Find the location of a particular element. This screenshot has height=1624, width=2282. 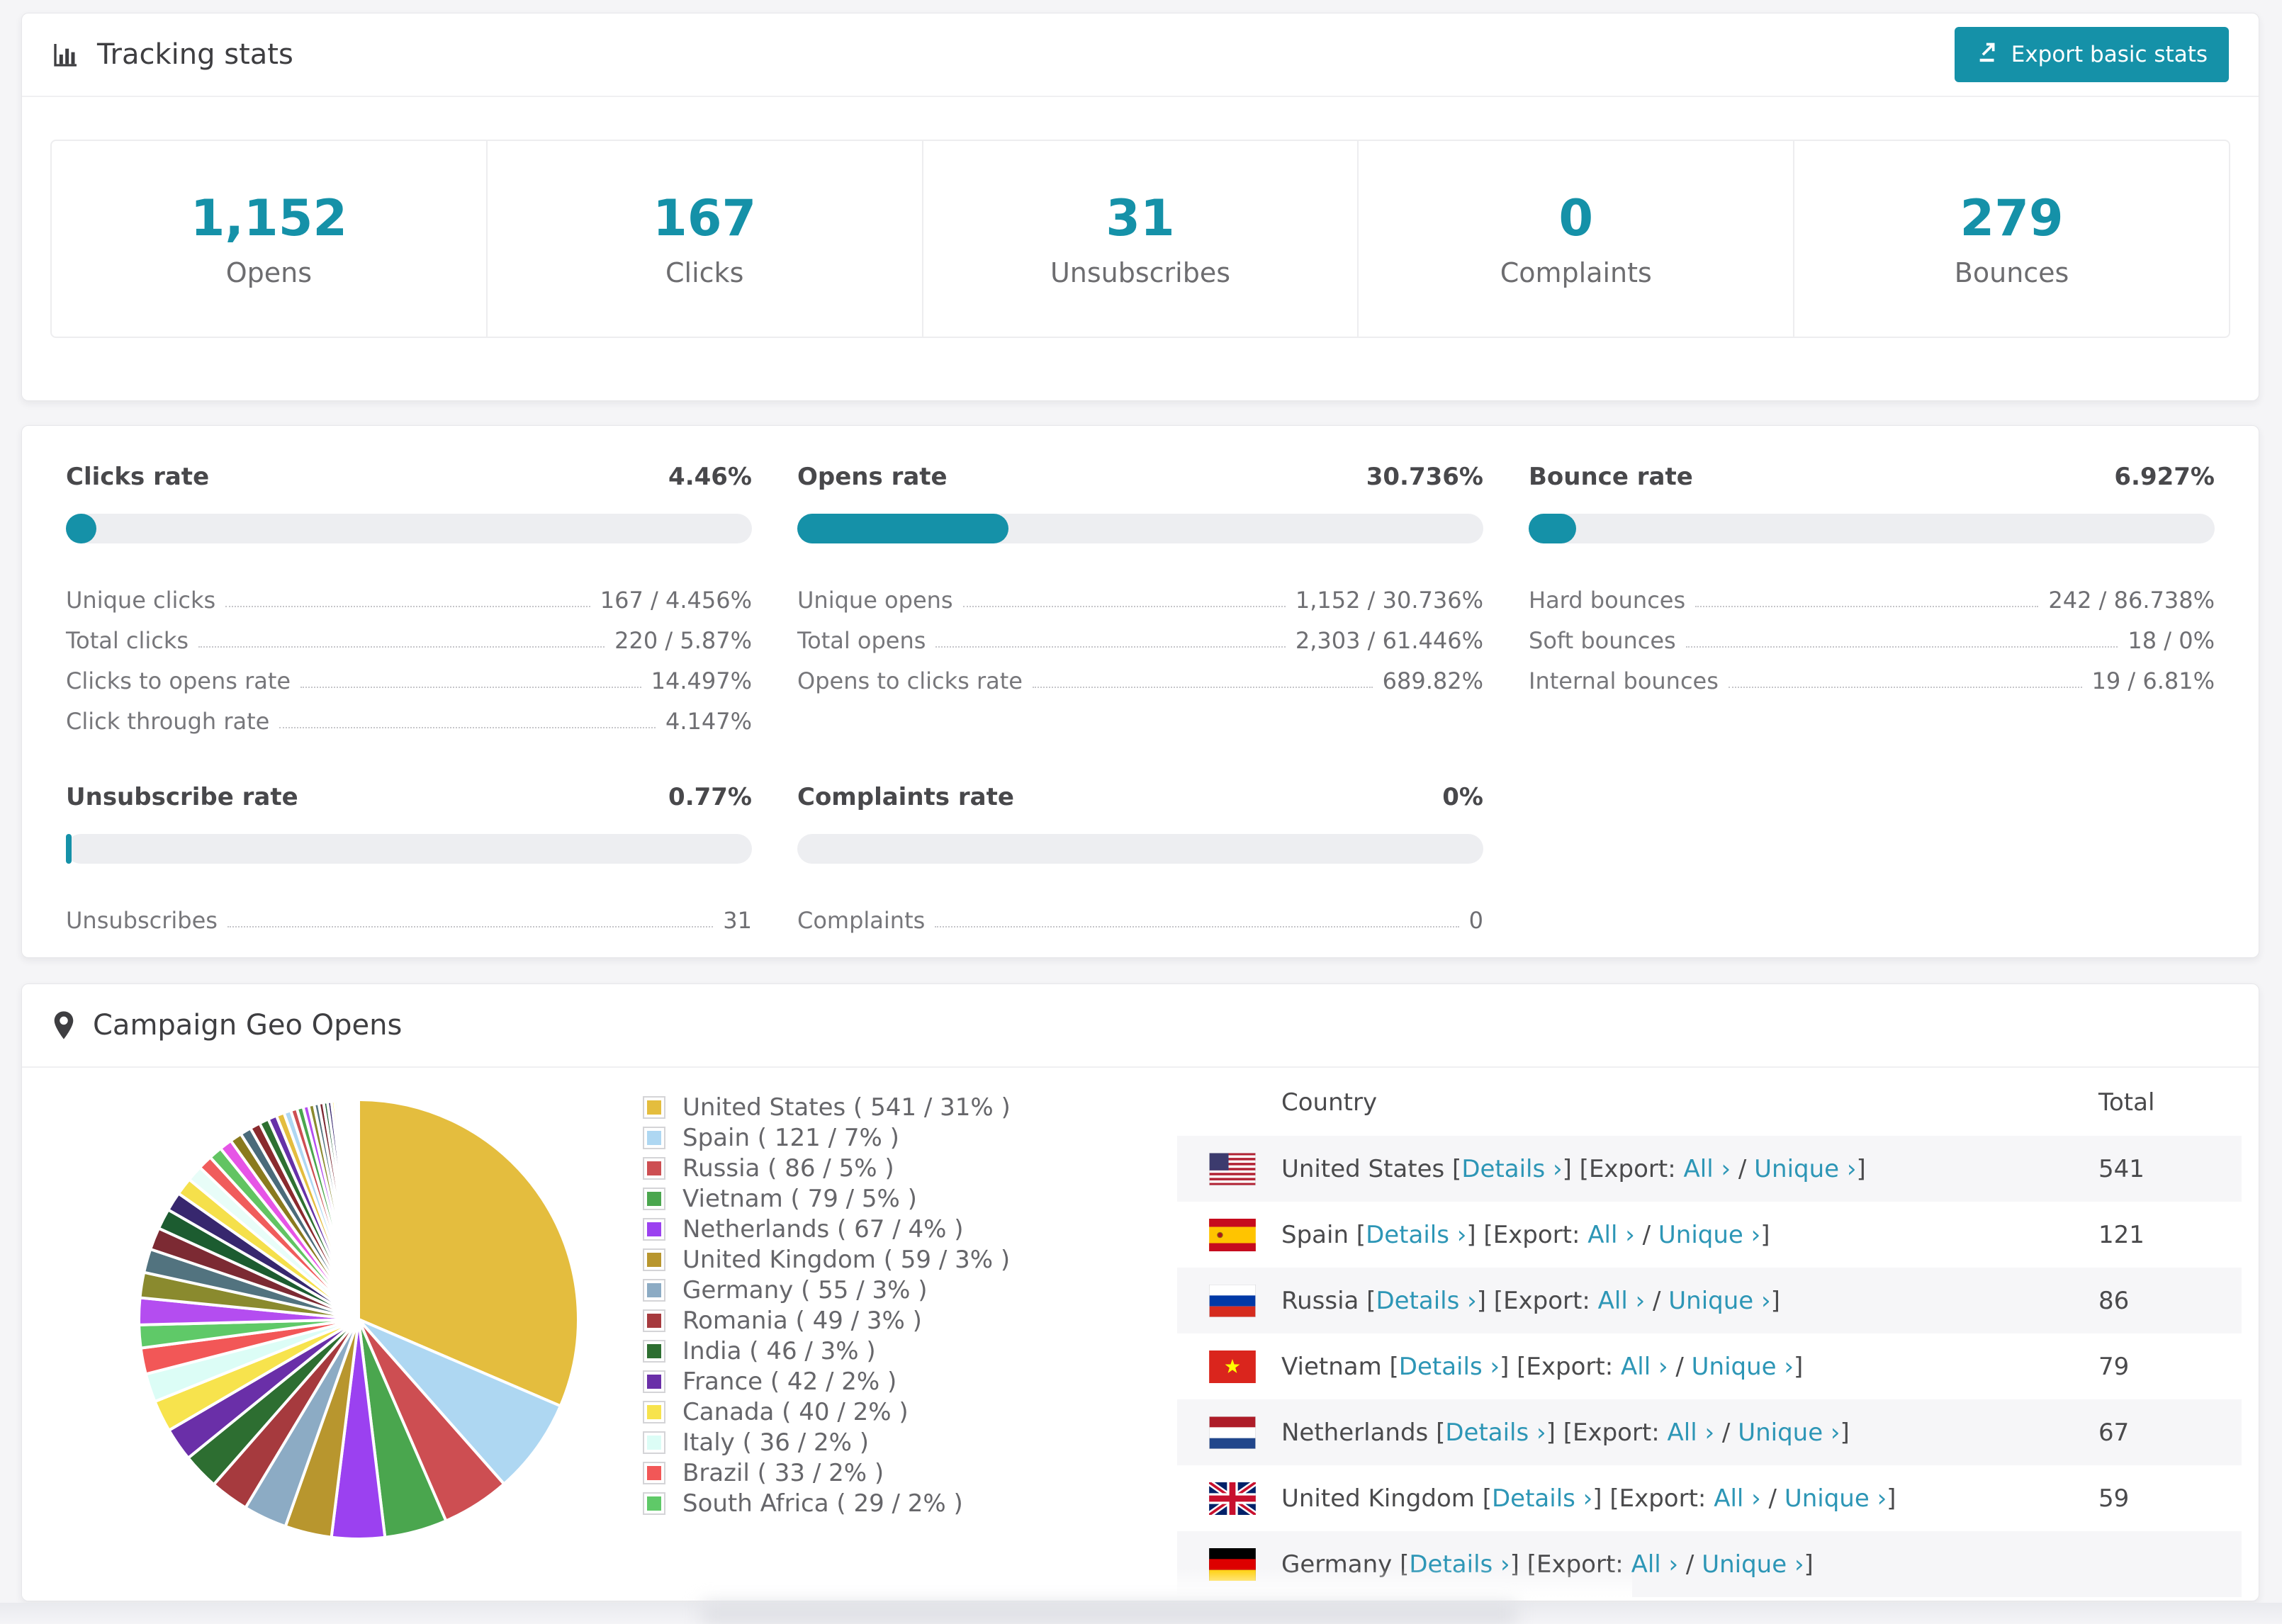

legend-label: Spain ( 121 / 7% ) is located at coordinates (791, 1137).